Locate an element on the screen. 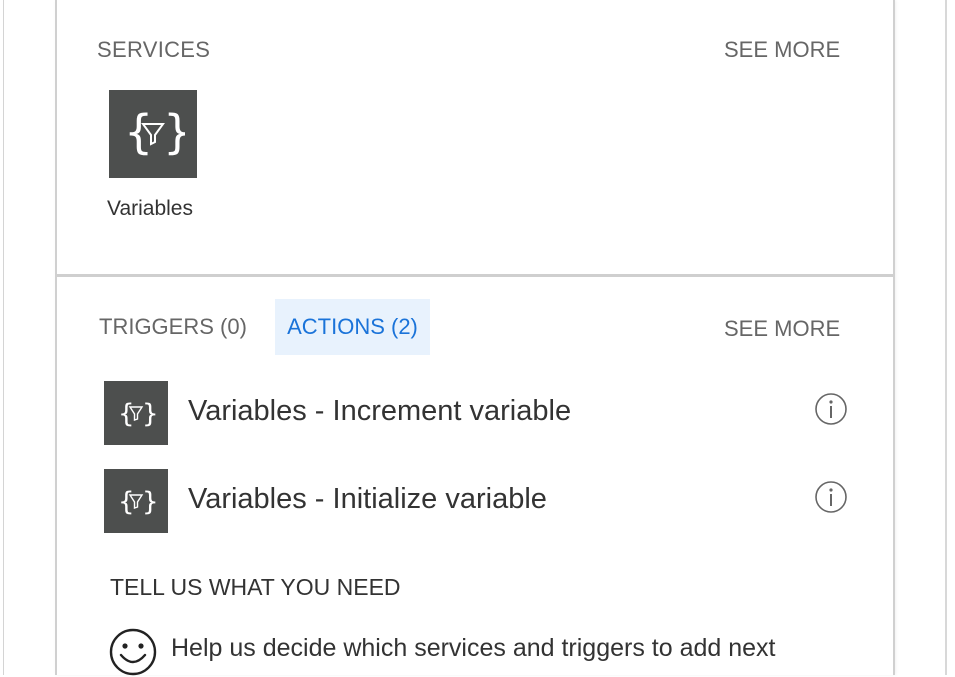 The width and height of the screenshot is (955, 677). smiley-icon is located at coordinates (133, 652).